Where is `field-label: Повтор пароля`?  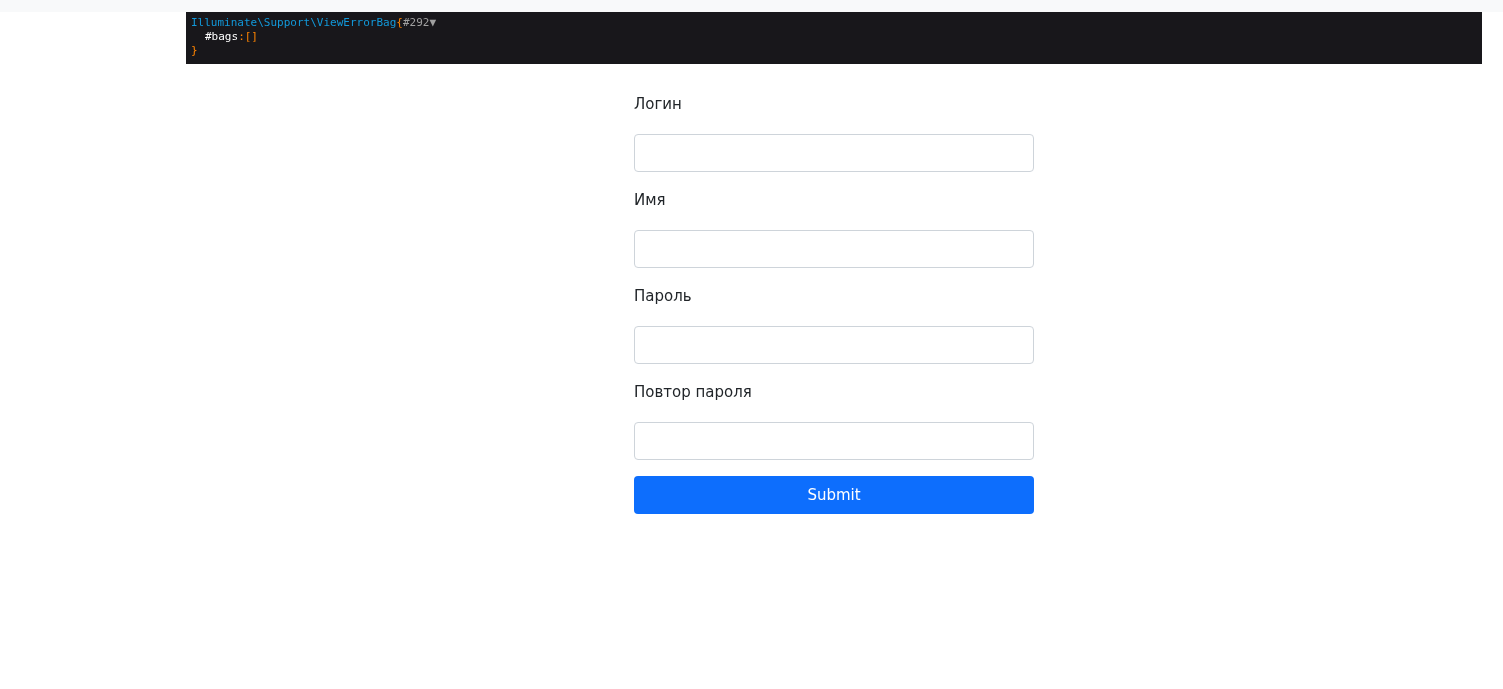 field-label: Повтор пароля is located at coordinates (693, 392).